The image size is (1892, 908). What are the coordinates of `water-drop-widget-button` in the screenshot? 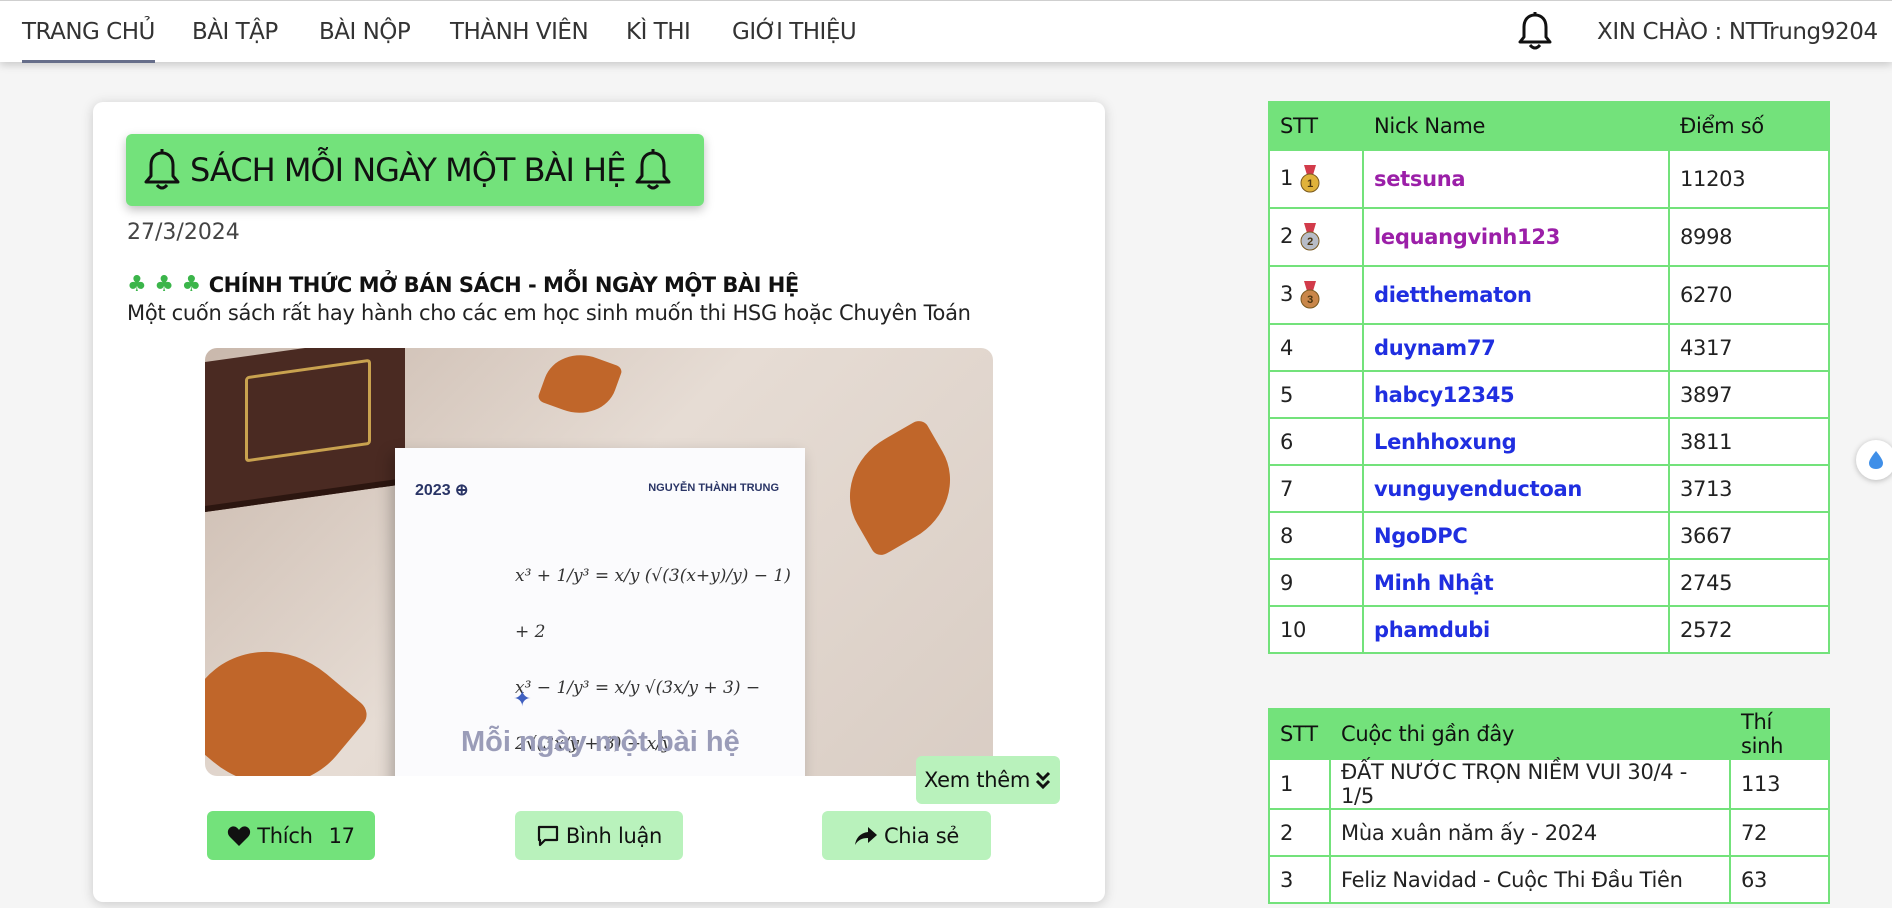 It's located at (1874, 460).